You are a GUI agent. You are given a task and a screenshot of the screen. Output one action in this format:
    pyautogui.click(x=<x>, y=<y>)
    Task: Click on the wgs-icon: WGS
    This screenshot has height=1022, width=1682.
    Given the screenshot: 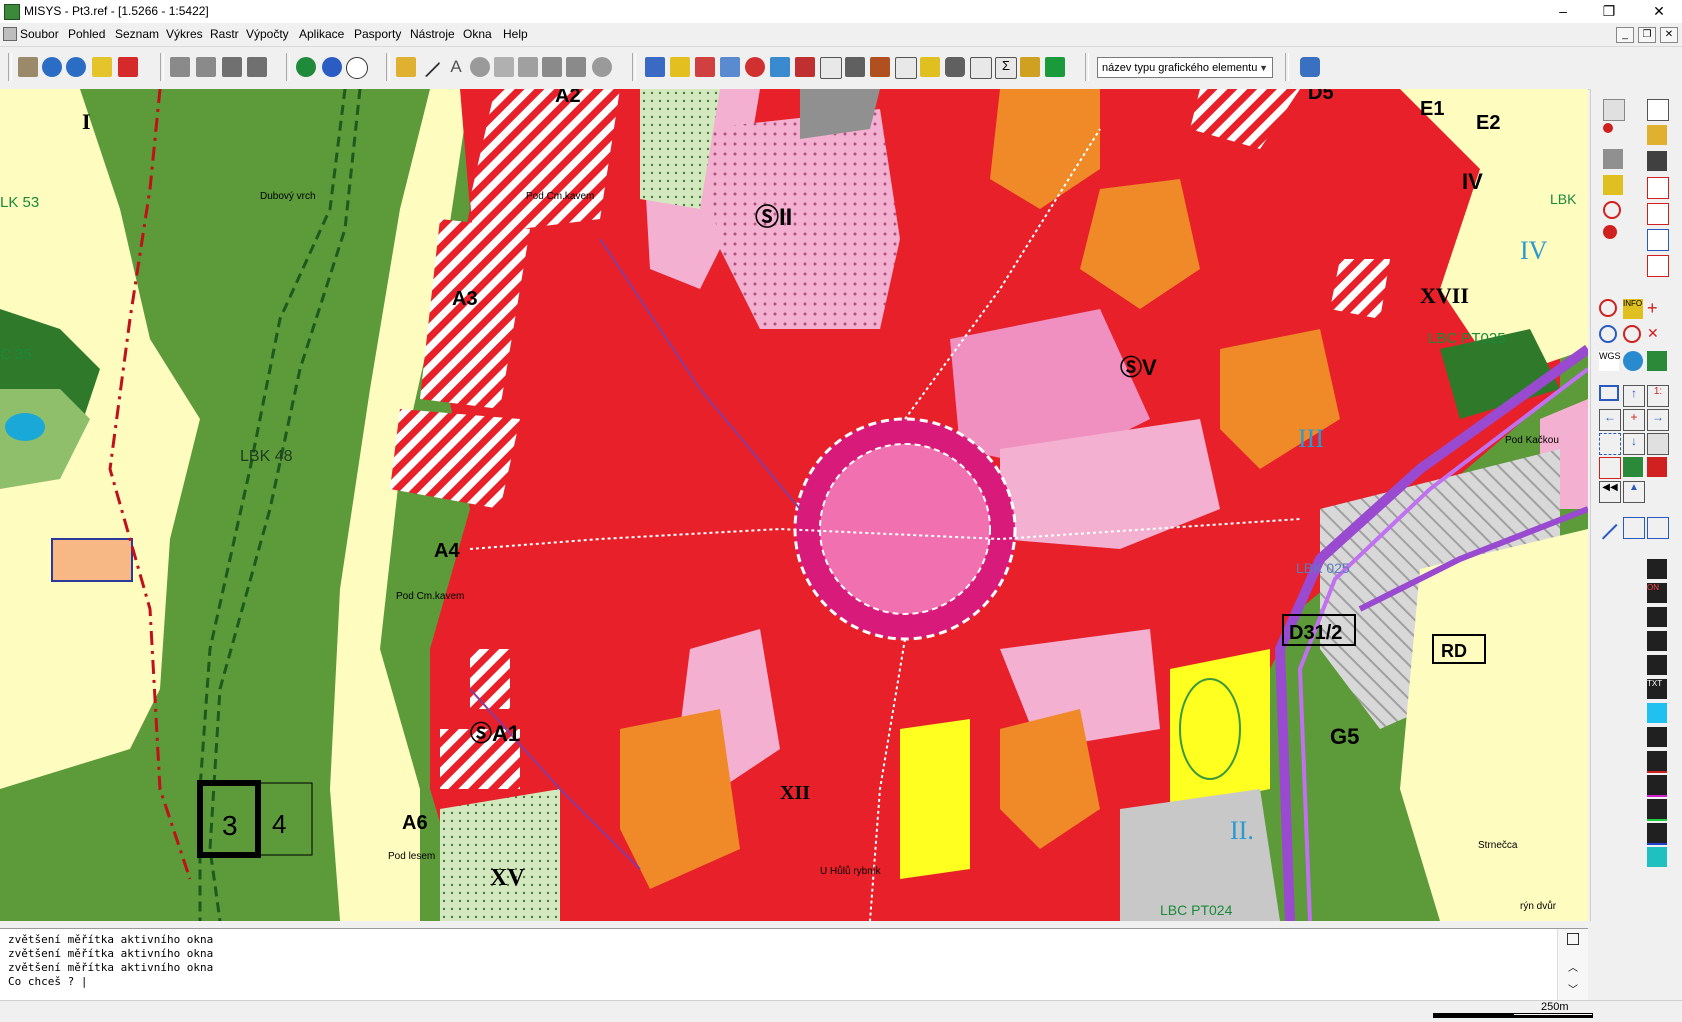 What is the action you would take?
    pyautogui.click(x=1610, y=361)
    